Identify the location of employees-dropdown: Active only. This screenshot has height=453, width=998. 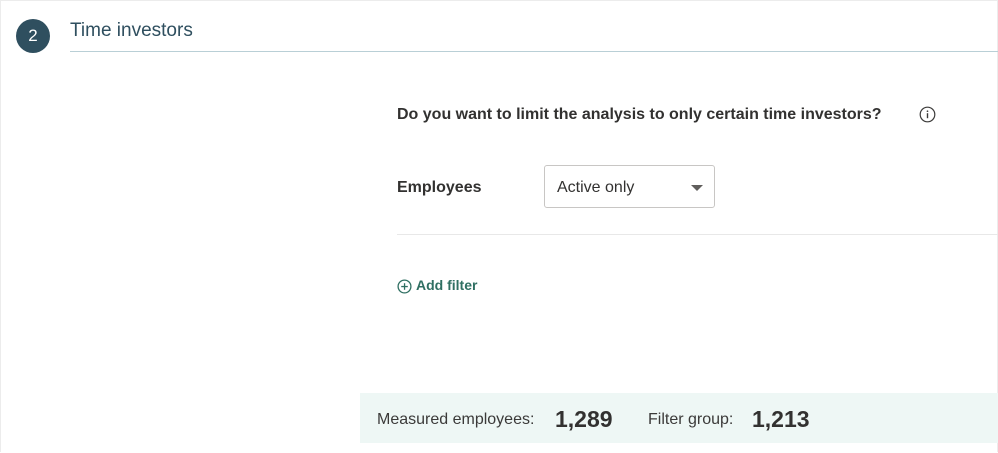
(629, 186).